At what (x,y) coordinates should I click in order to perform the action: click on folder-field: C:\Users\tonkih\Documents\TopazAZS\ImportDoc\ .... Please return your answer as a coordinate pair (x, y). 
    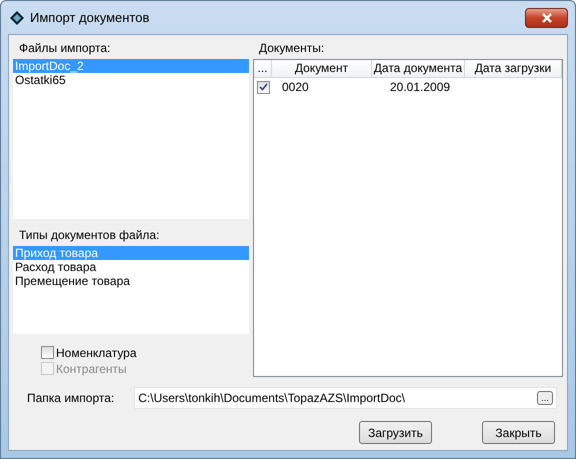
    Looking at the image, I should click on (345, 398).